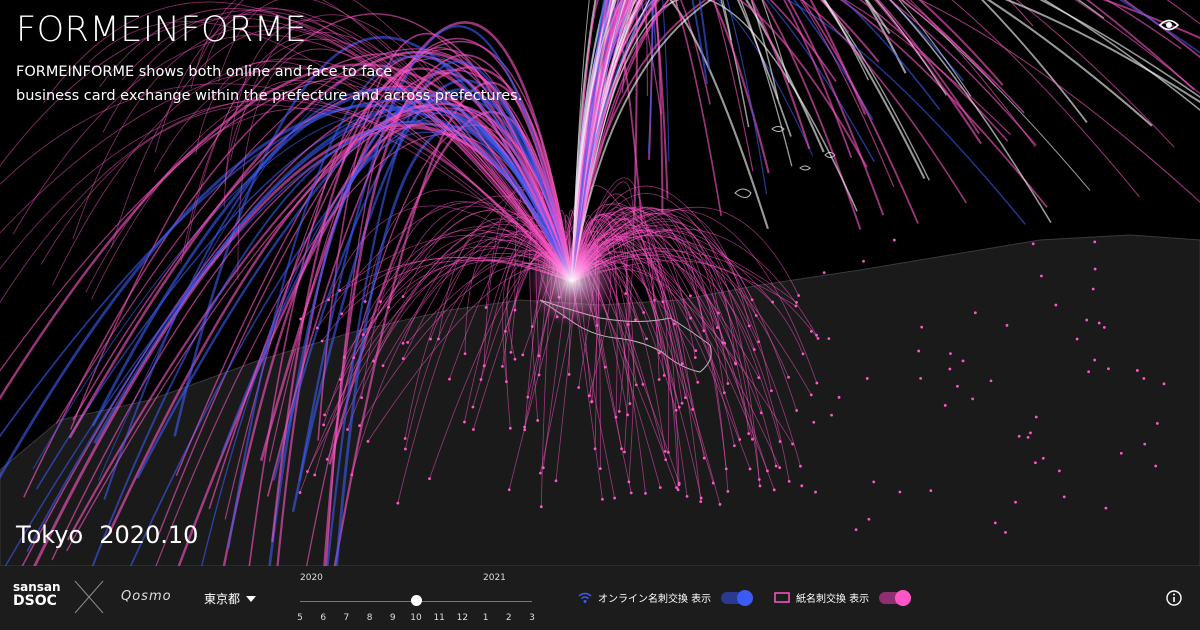 Image resolution: width=1200 pixels, height=630 pixels. What do you see at coordinates (149, 535) in the screenshot?
I see `period-label: 2020.10` at bounding box center [149, 535].